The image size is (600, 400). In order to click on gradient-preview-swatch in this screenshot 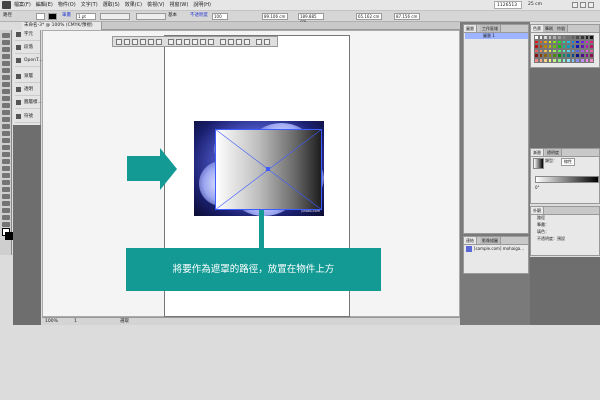, I will do `click(538, 163)`.